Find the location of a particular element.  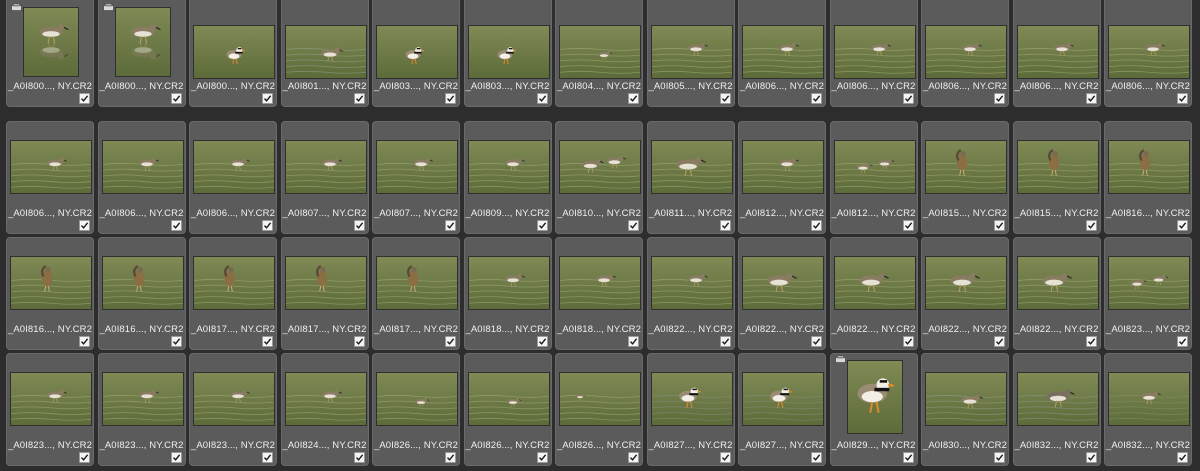

stack-icon is located at coordinates (16, 7).